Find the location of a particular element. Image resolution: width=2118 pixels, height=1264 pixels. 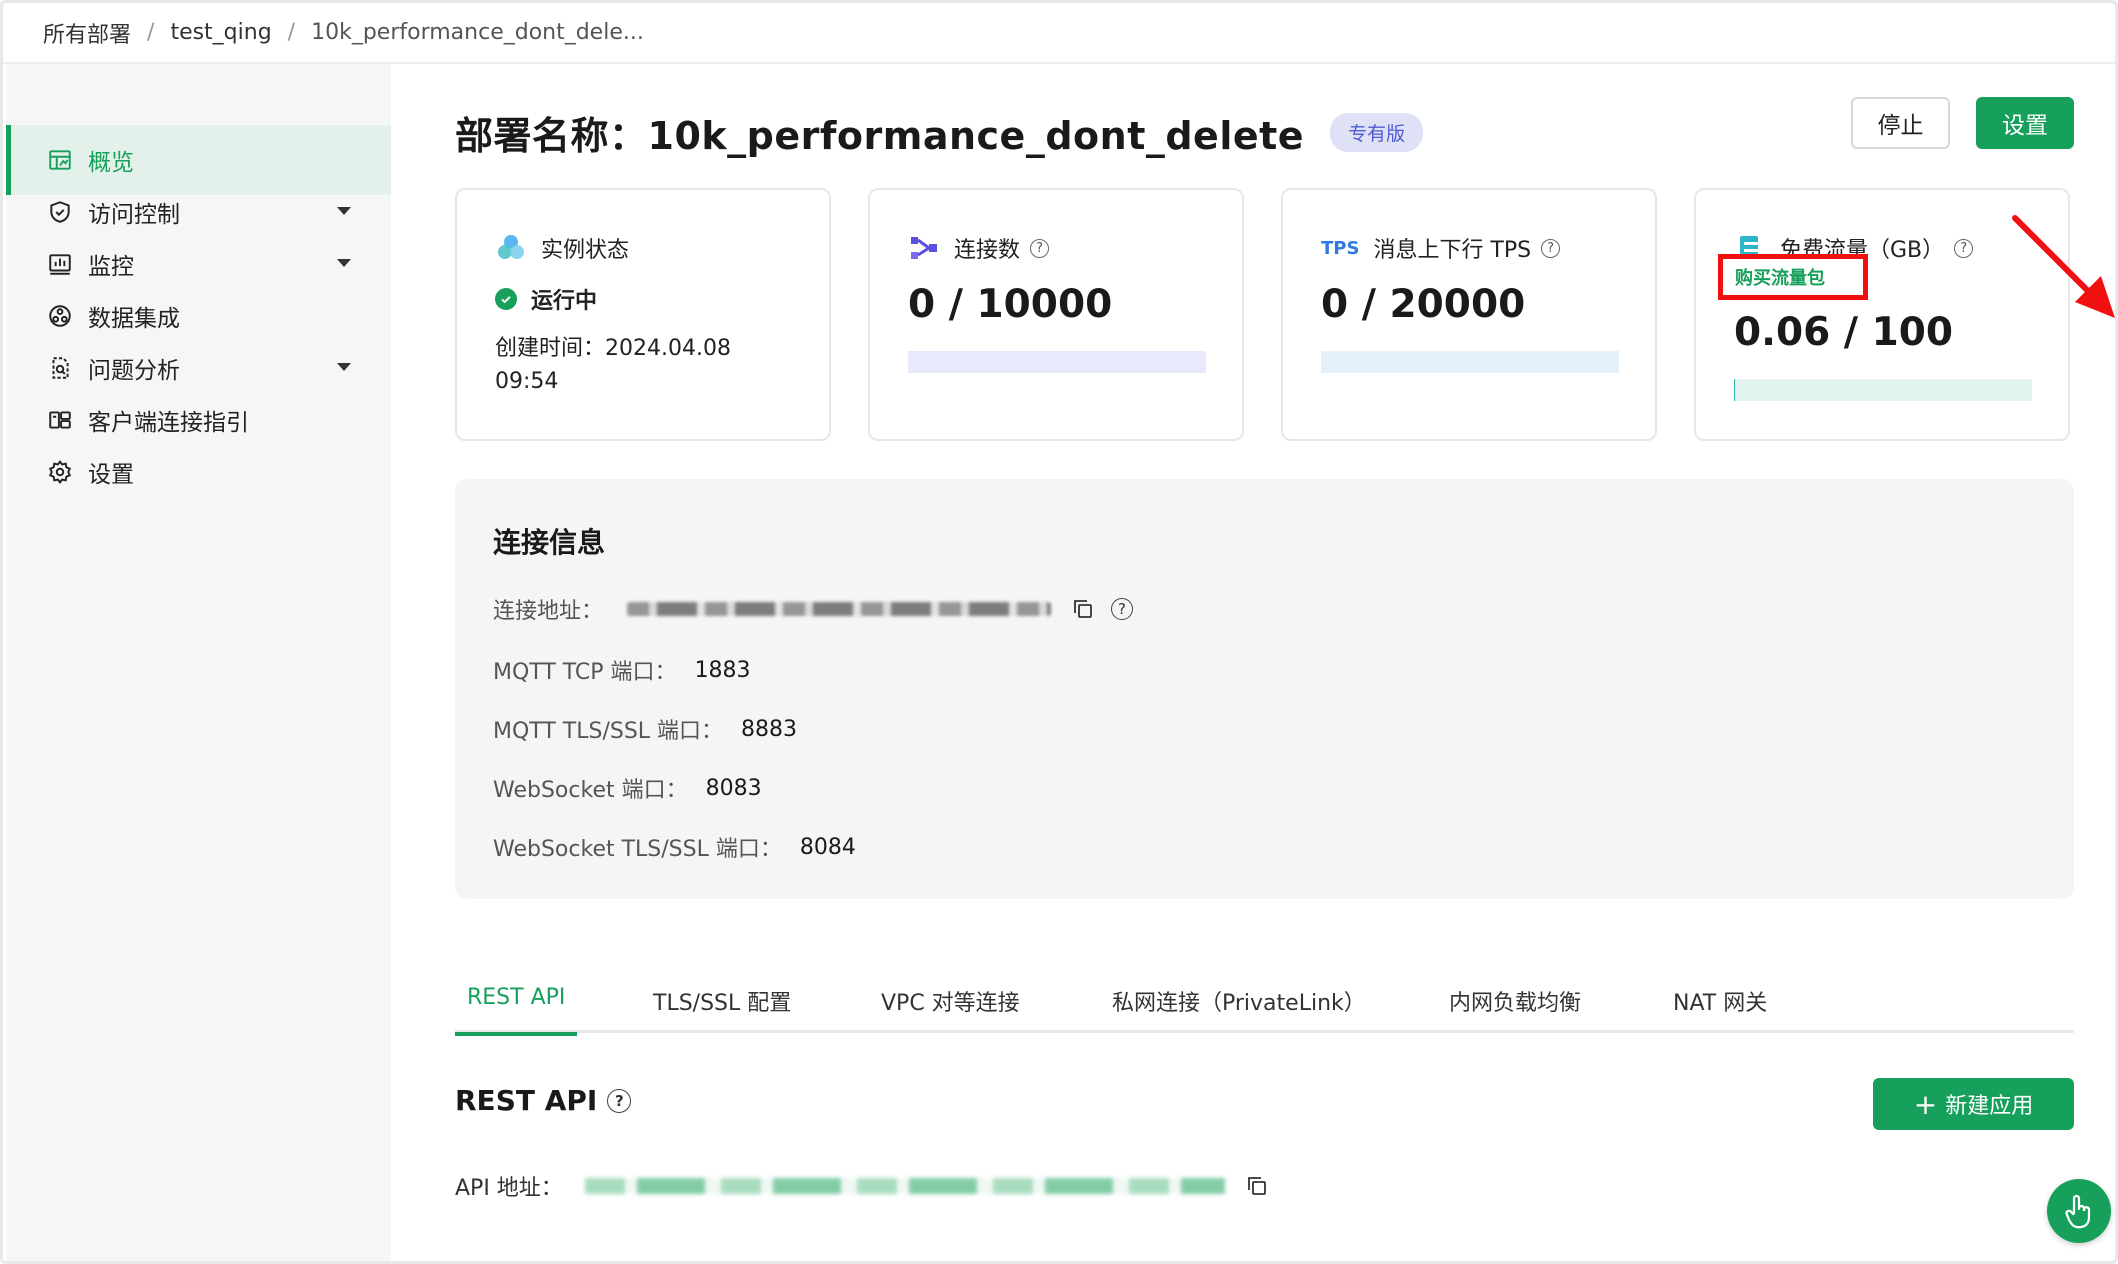

check-circle-icon is located at coordinates (506, 299).